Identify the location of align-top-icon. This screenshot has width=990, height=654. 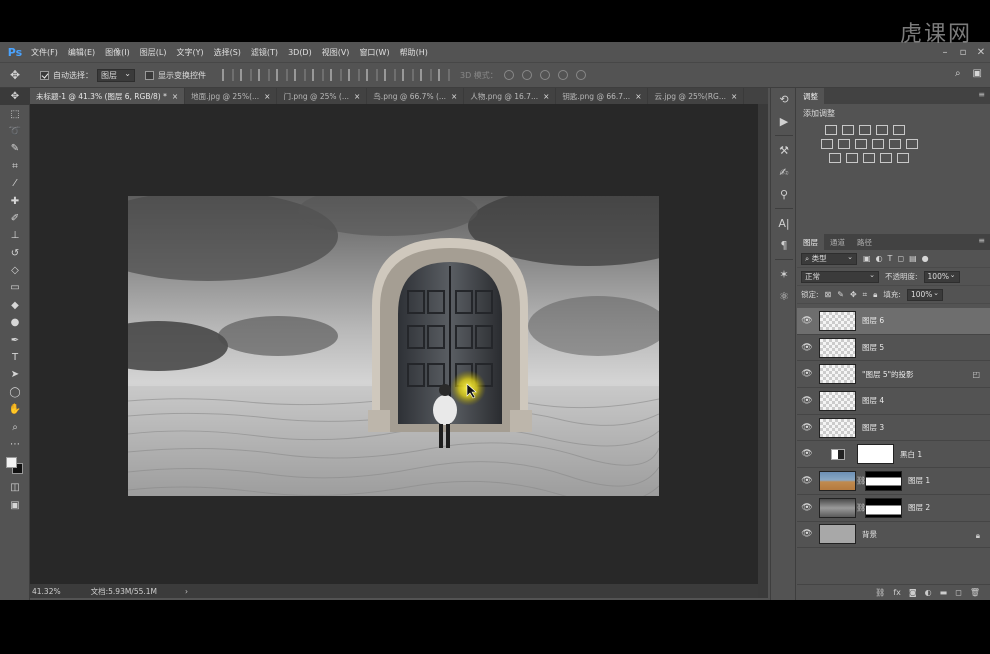
(228, 75).